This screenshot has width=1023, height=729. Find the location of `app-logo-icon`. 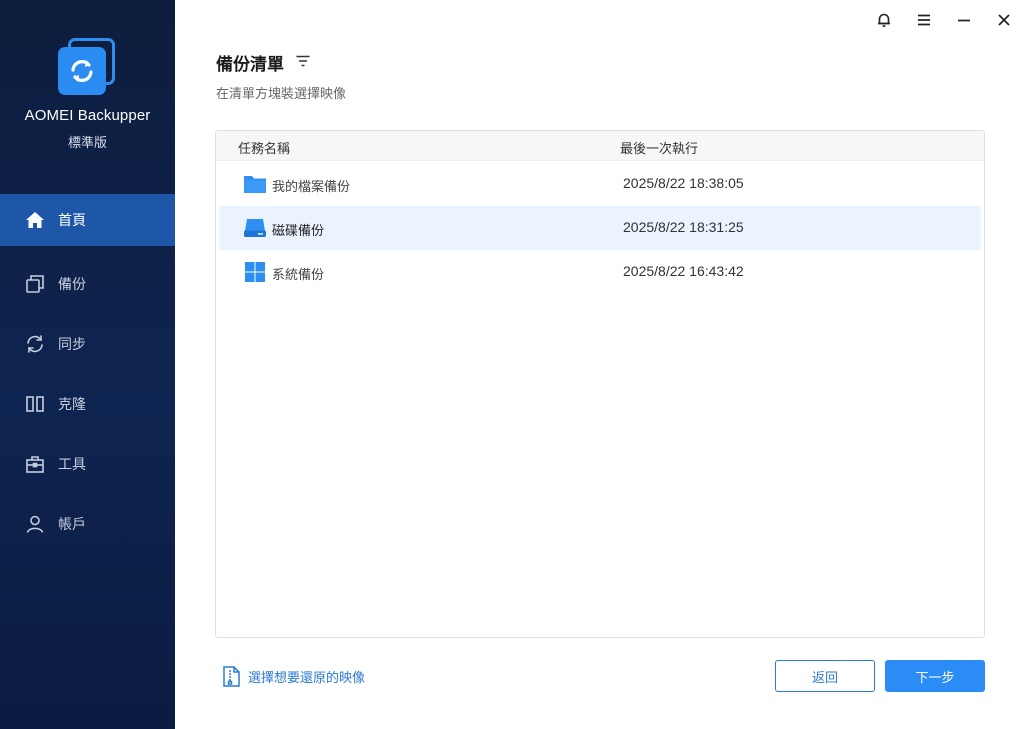

app-logo-icon is located at coordinates (87, 67).